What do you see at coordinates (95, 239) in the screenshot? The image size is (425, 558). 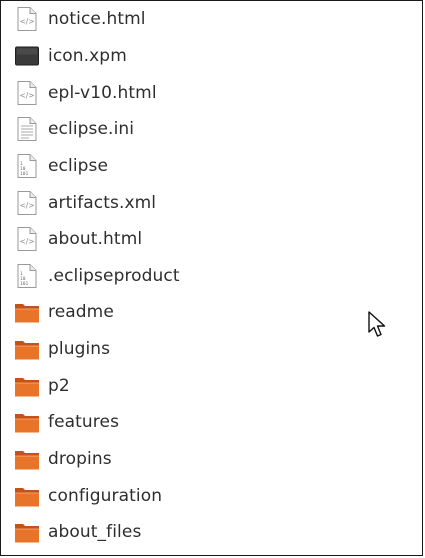 I see `item-label: about.html` at bounding box center [95, 239].